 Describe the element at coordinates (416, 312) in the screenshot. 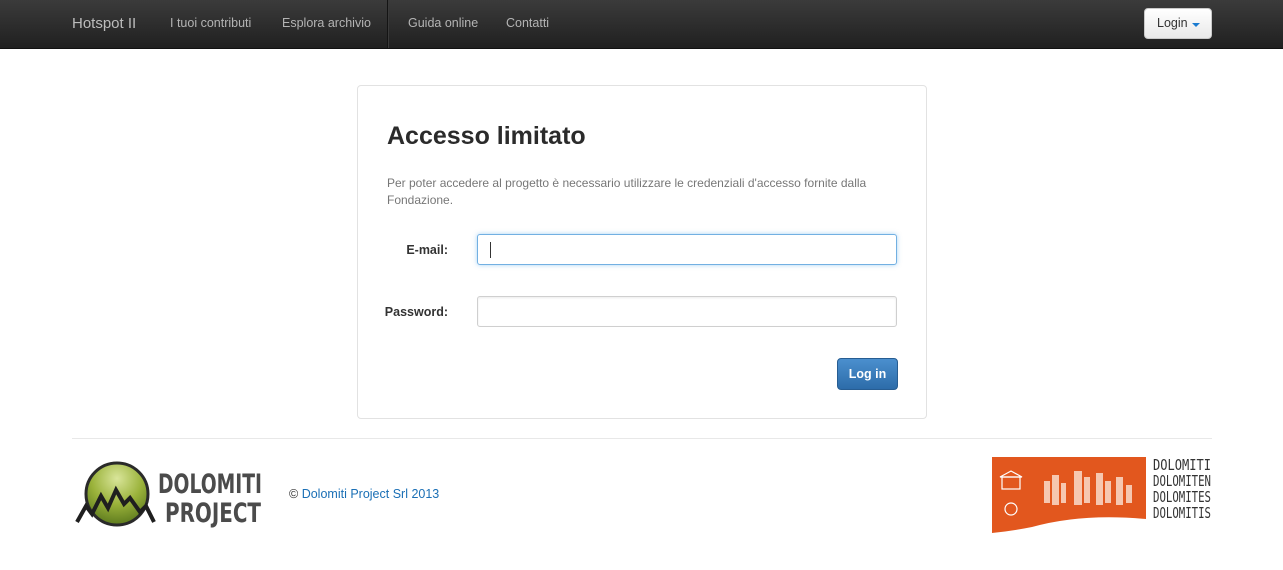

I see `password-label: Password:` at that location.